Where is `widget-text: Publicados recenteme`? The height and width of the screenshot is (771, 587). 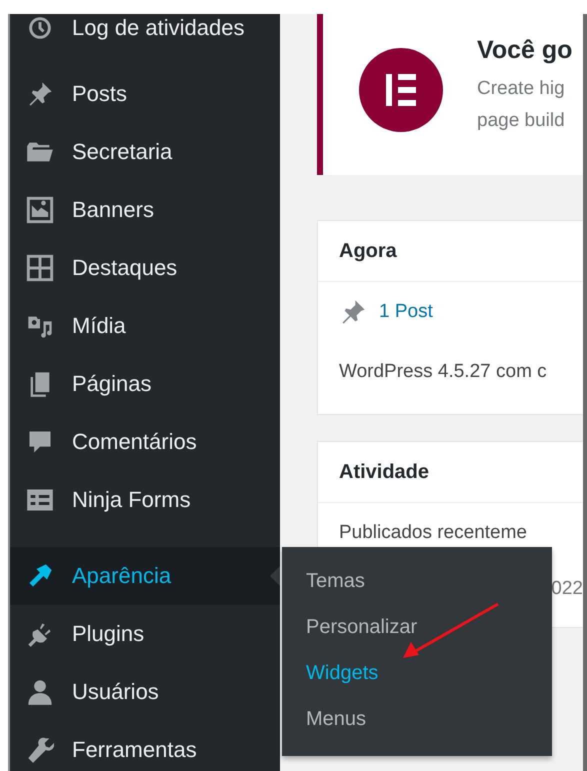
widget-text: Publicados recenteme is located at coordinates (433, 533).